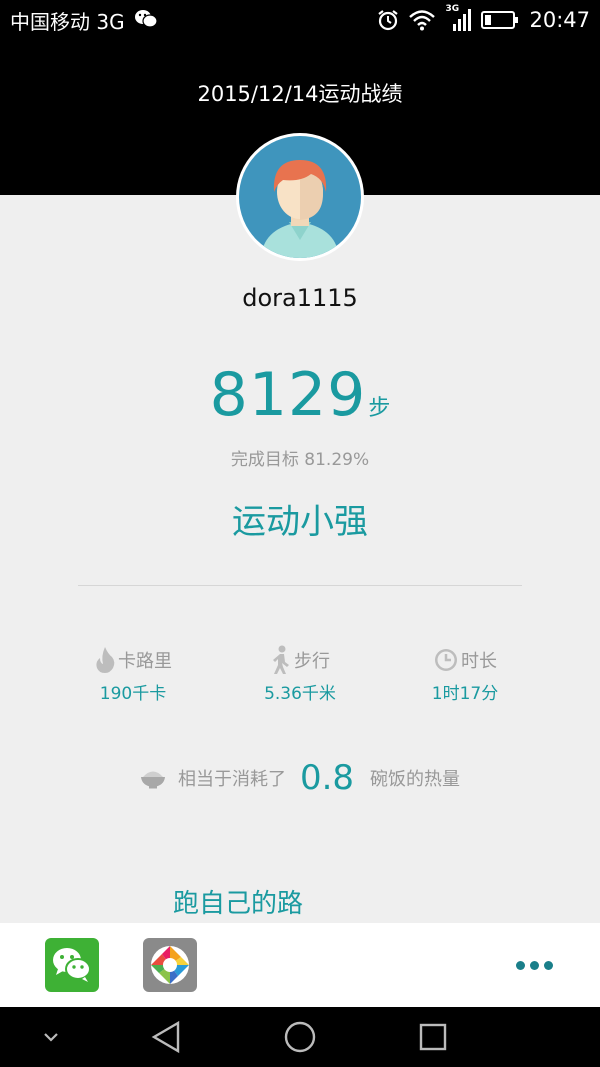  What do you see at coordinates (152, 780) in the screenshot?
I see `rice-bowl-icon` at bounding box center [152, 780].